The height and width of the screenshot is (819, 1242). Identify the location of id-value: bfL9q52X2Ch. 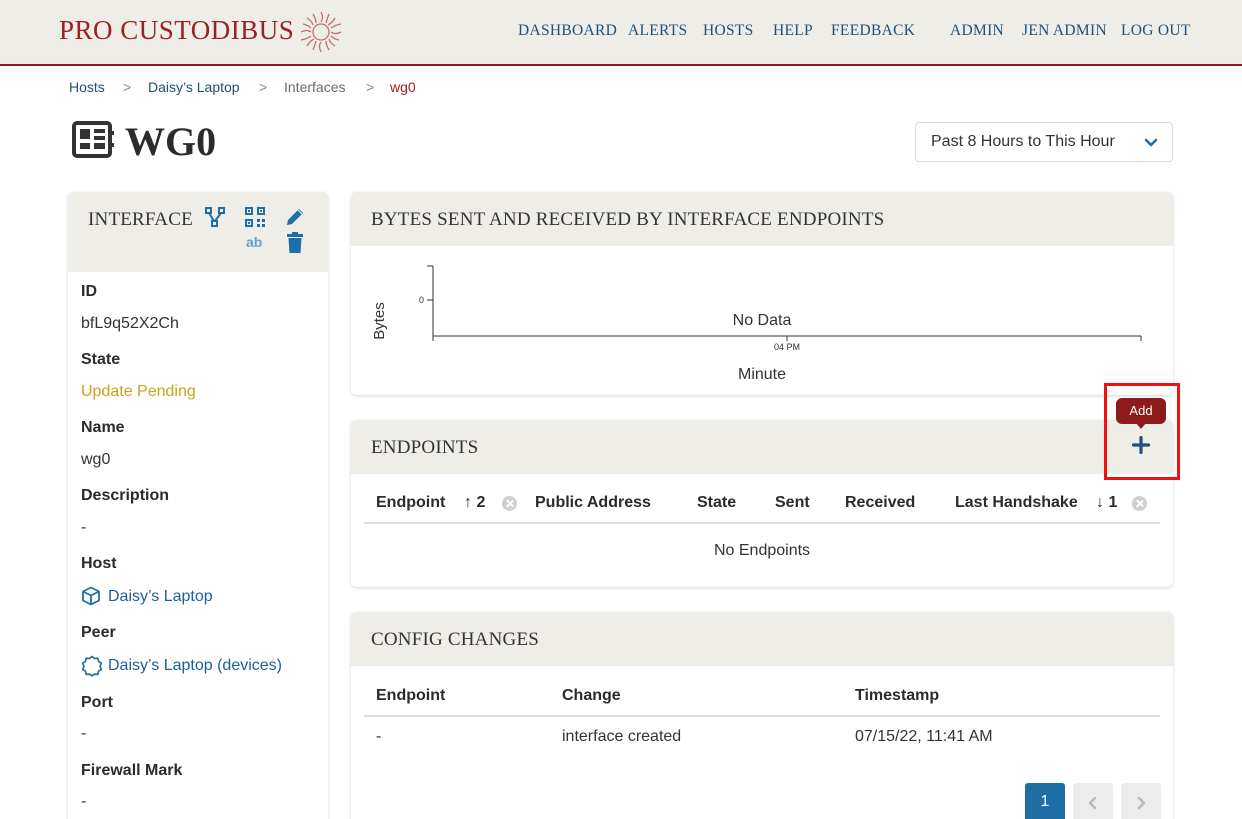
(130, 323).